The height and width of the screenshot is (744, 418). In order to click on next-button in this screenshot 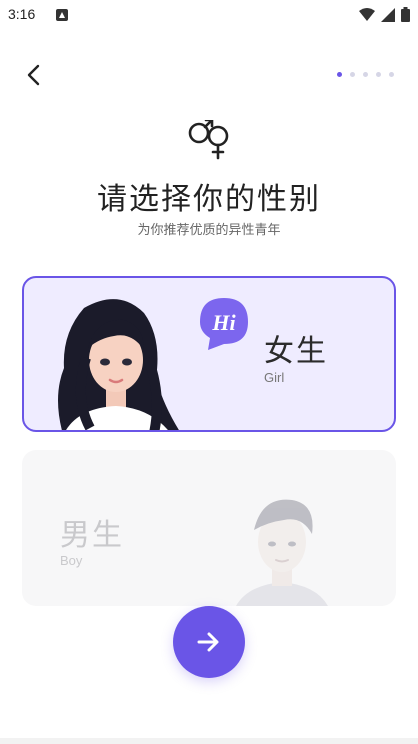, I will do `click(209, 642)`.